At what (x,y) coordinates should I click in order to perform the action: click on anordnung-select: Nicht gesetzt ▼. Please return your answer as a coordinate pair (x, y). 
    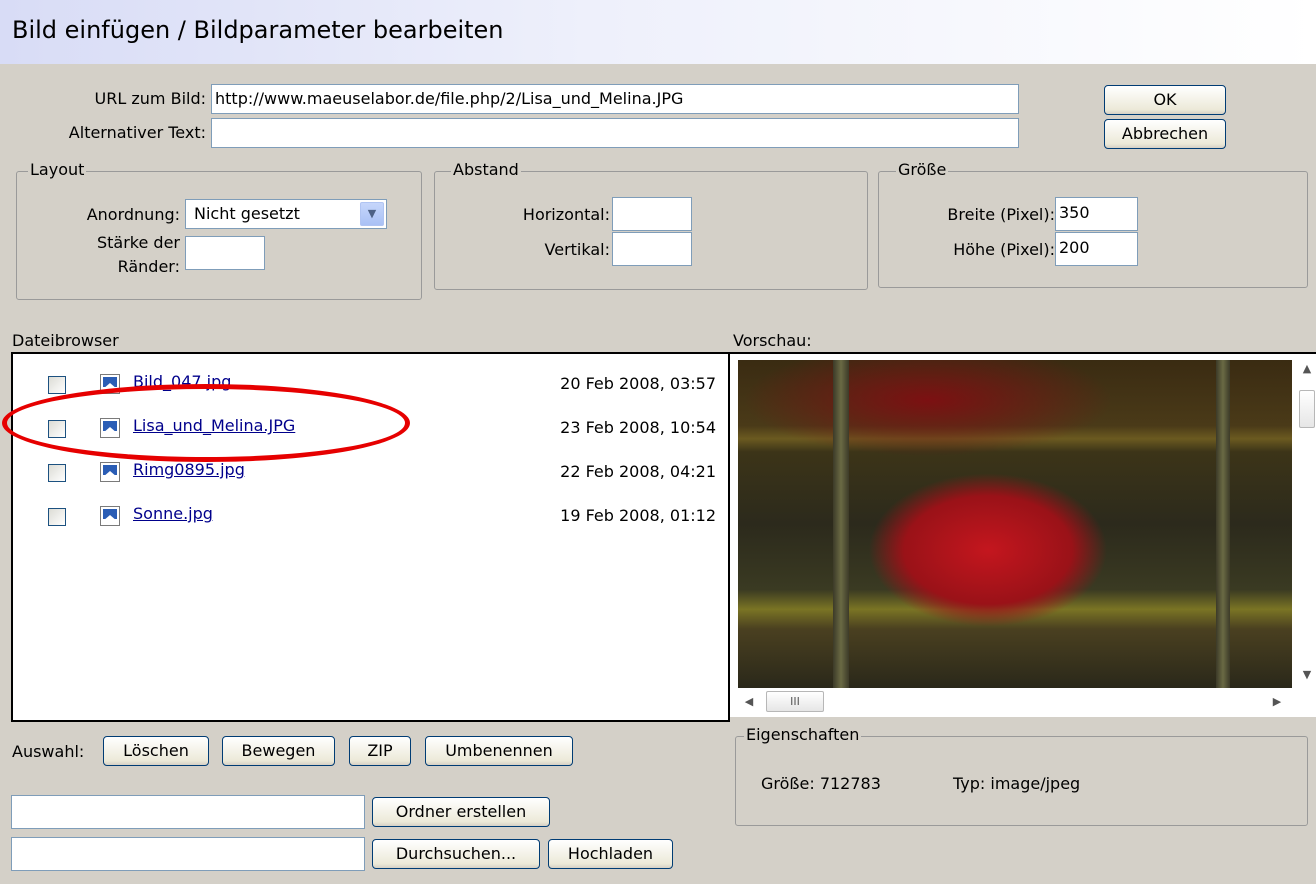
    Looking at the image, I should click on (286, 214).